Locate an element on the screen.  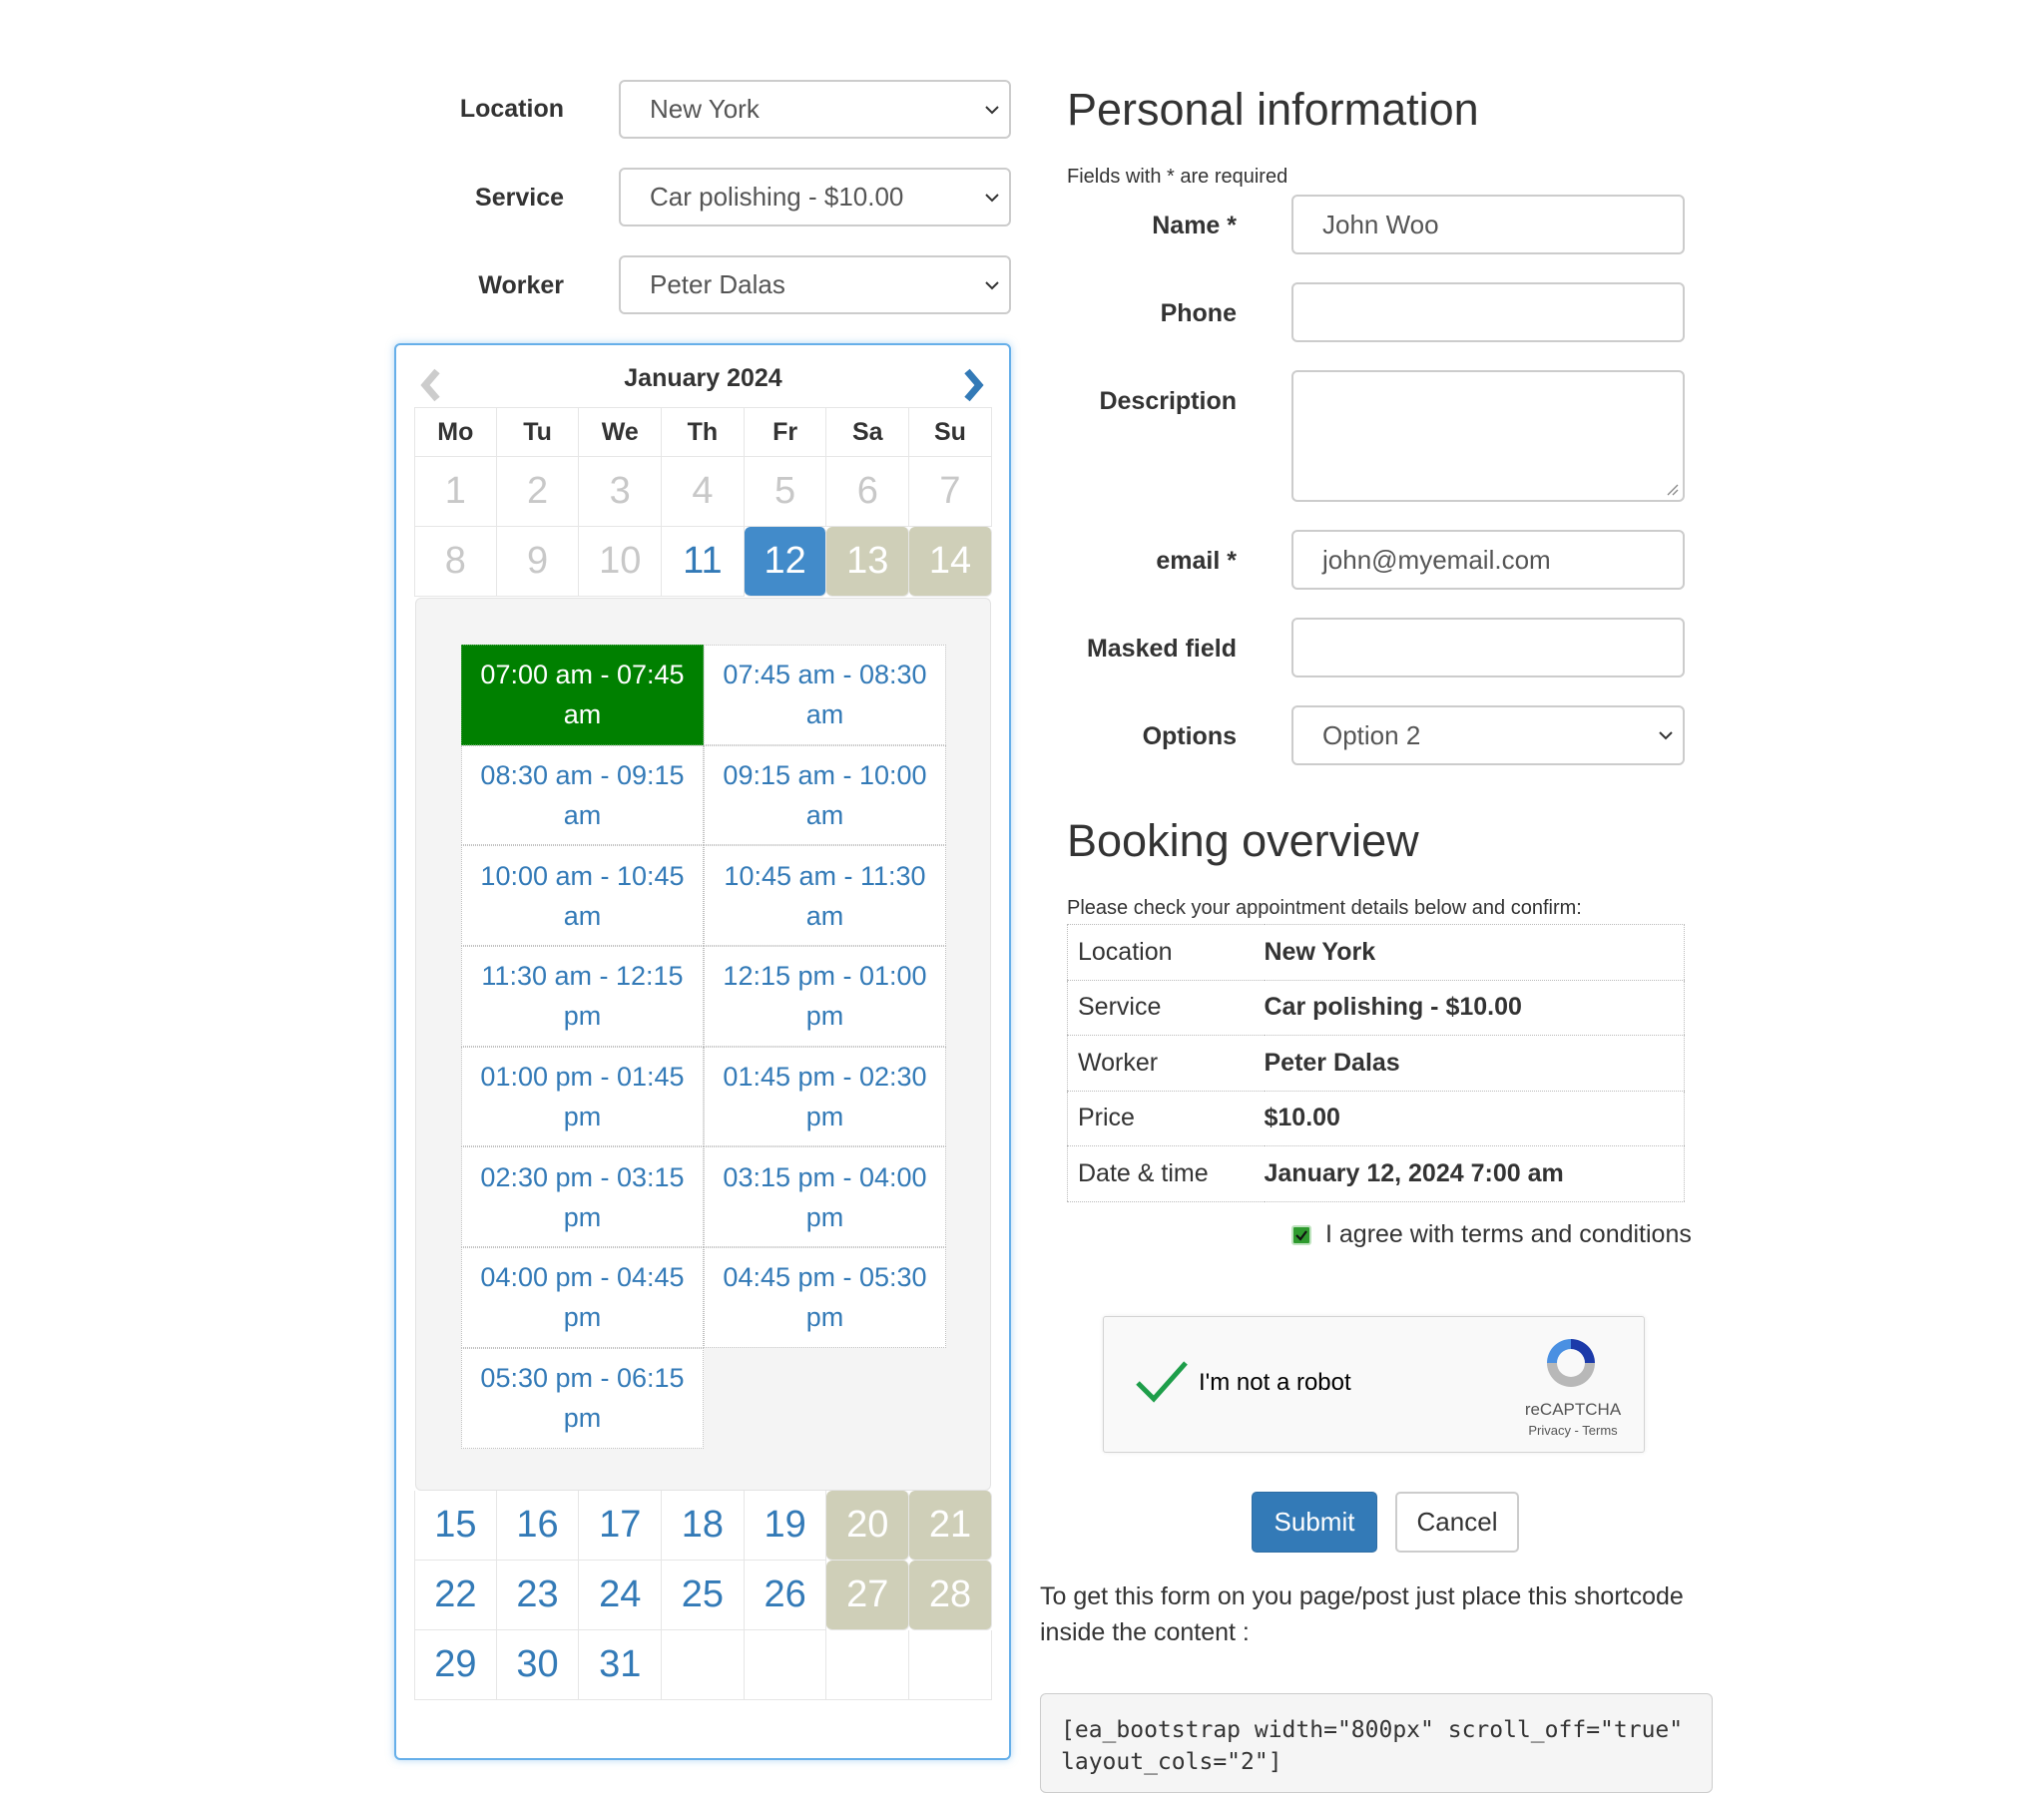
worker-select-value: Peter Dalas is located at coordinates (717, 284).